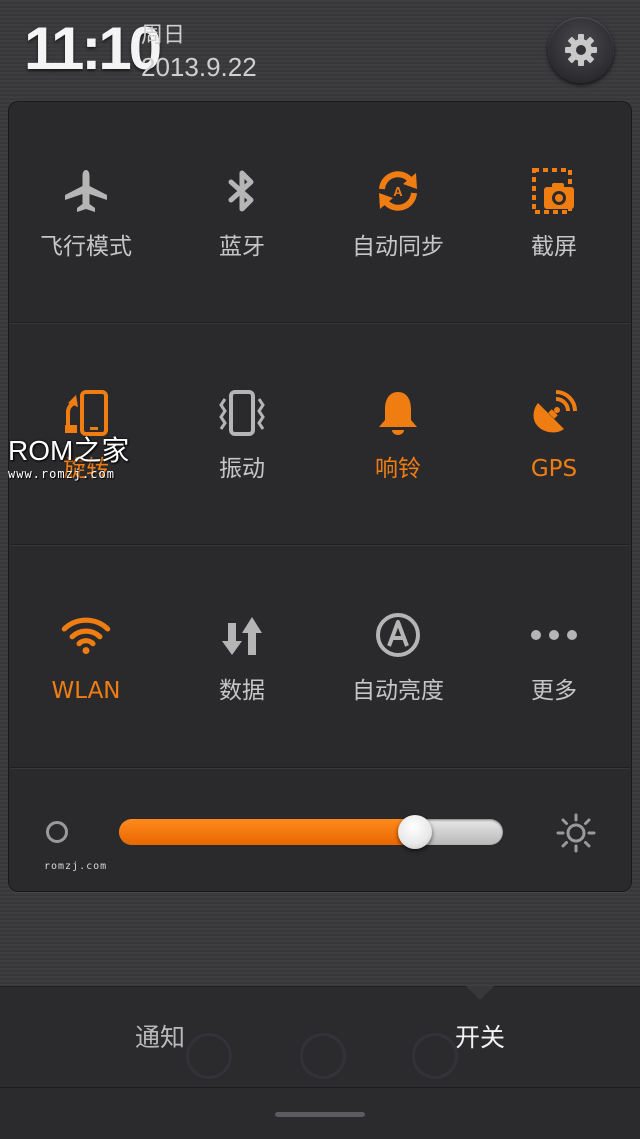  I want to click on toggle-auto-brightness: 自动亮度, so click(398, 656).